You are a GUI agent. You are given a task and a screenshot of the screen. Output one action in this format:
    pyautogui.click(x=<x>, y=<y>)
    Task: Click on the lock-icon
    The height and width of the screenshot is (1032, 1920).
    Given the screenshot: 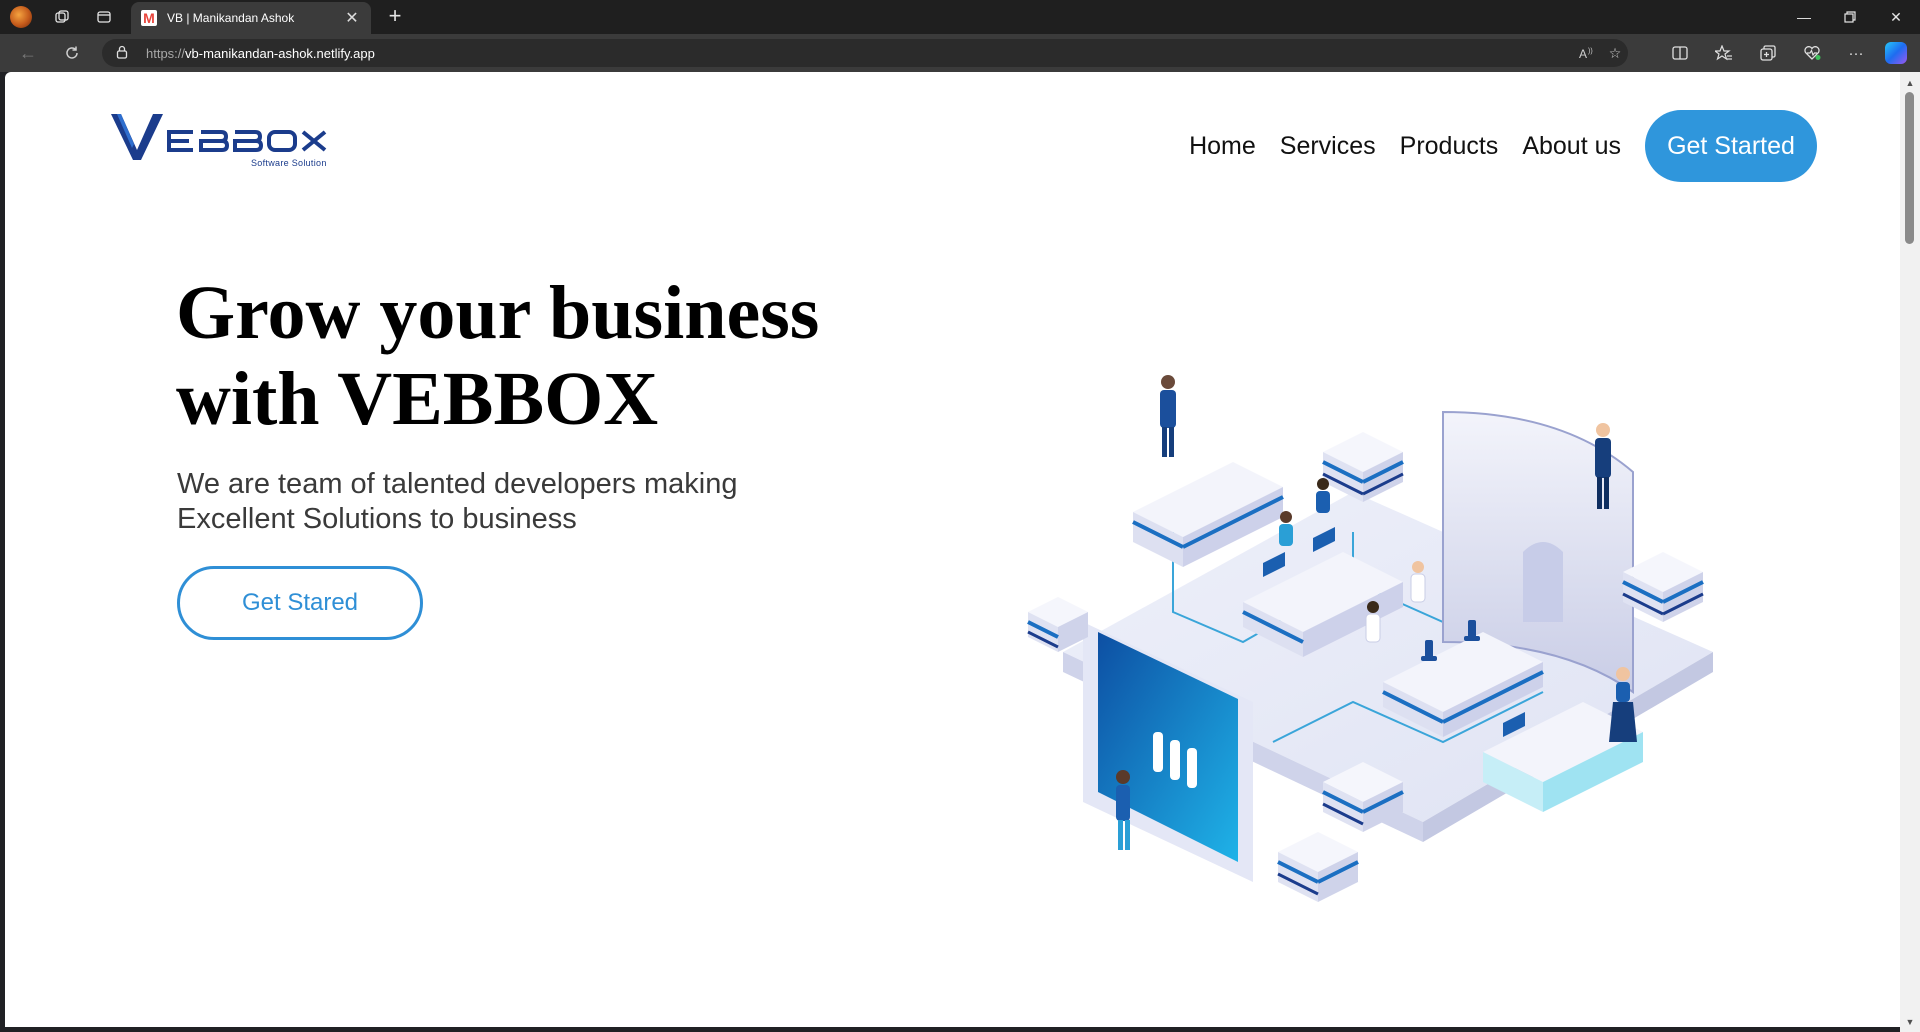 What is the action you would take?
    pyautogui.click(x=125, y=53)
    